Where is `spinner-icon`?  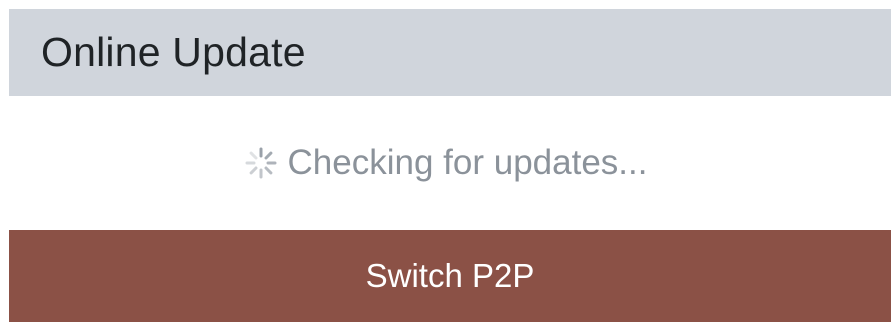
spinner-icon is located at coordinates (261, 163).